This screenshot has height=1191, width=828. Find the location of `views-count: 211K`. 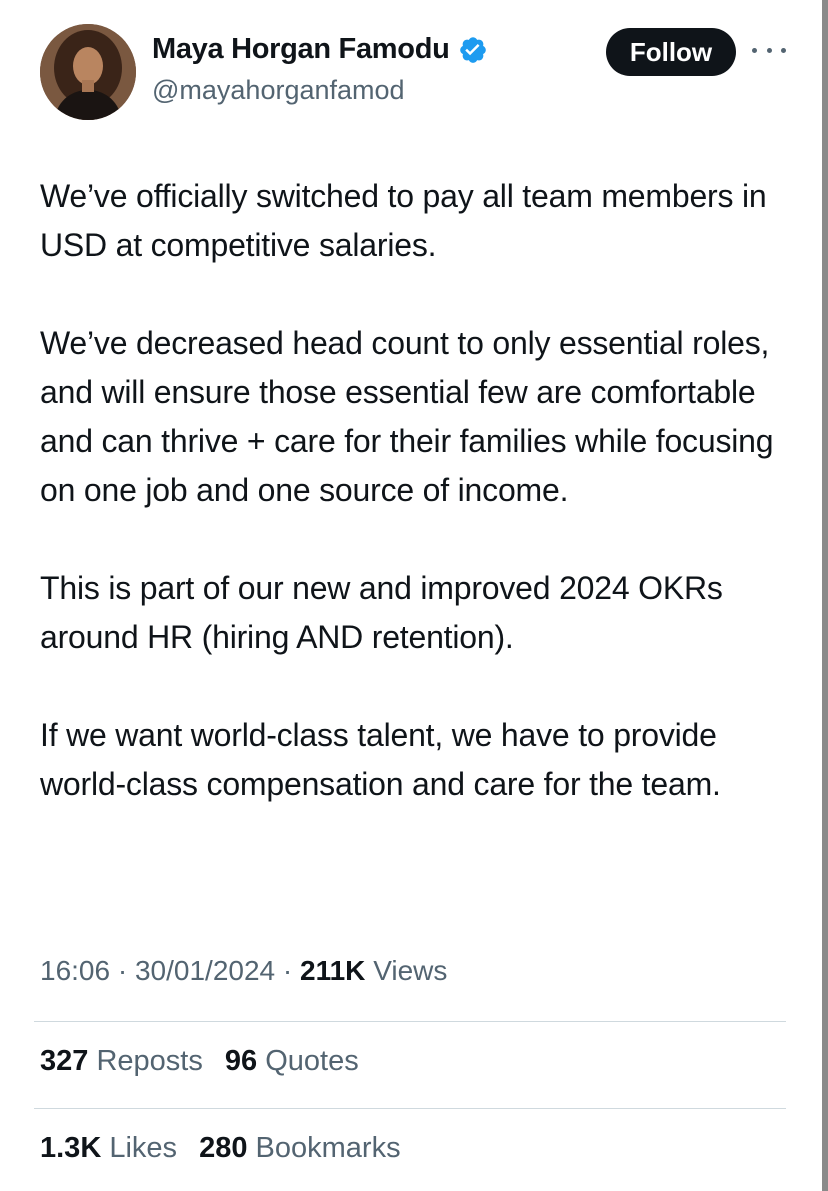

views-count: 211K is located at coordinates (333, 970).